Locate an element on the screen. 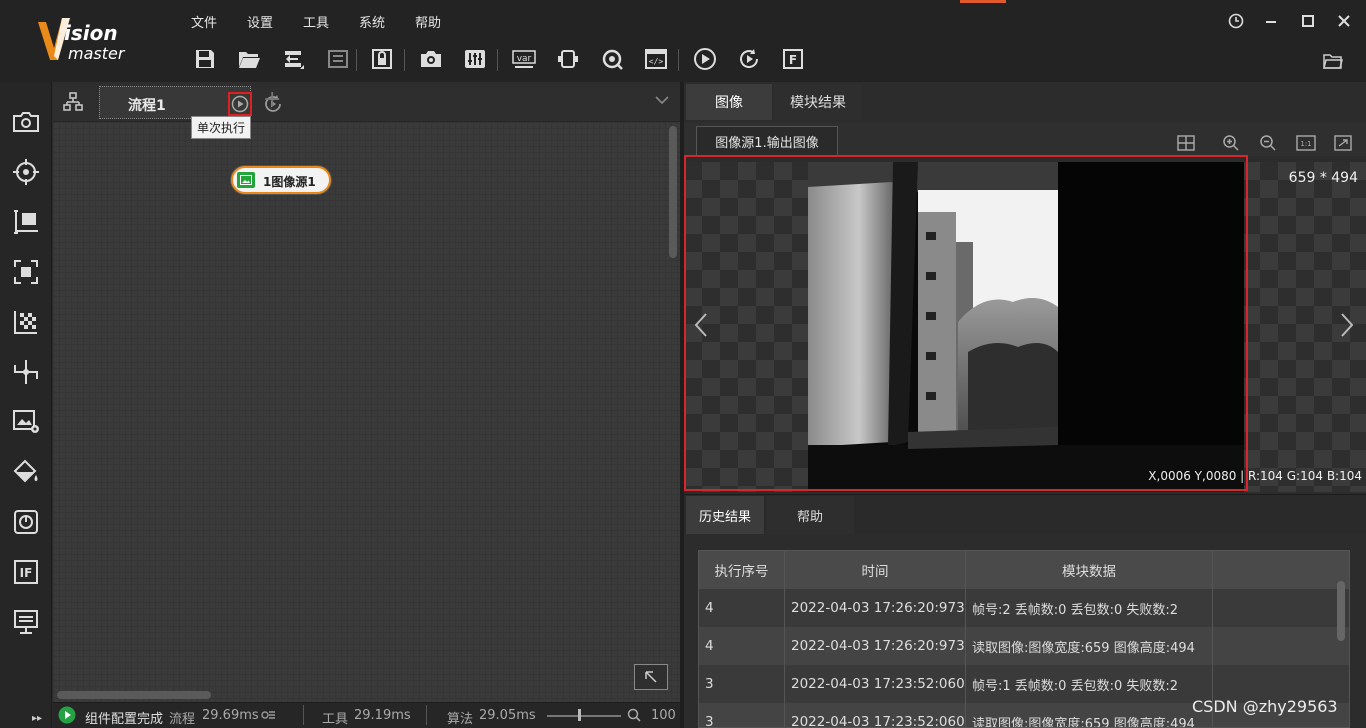  run-once-button is located at coordinates (240, 104).